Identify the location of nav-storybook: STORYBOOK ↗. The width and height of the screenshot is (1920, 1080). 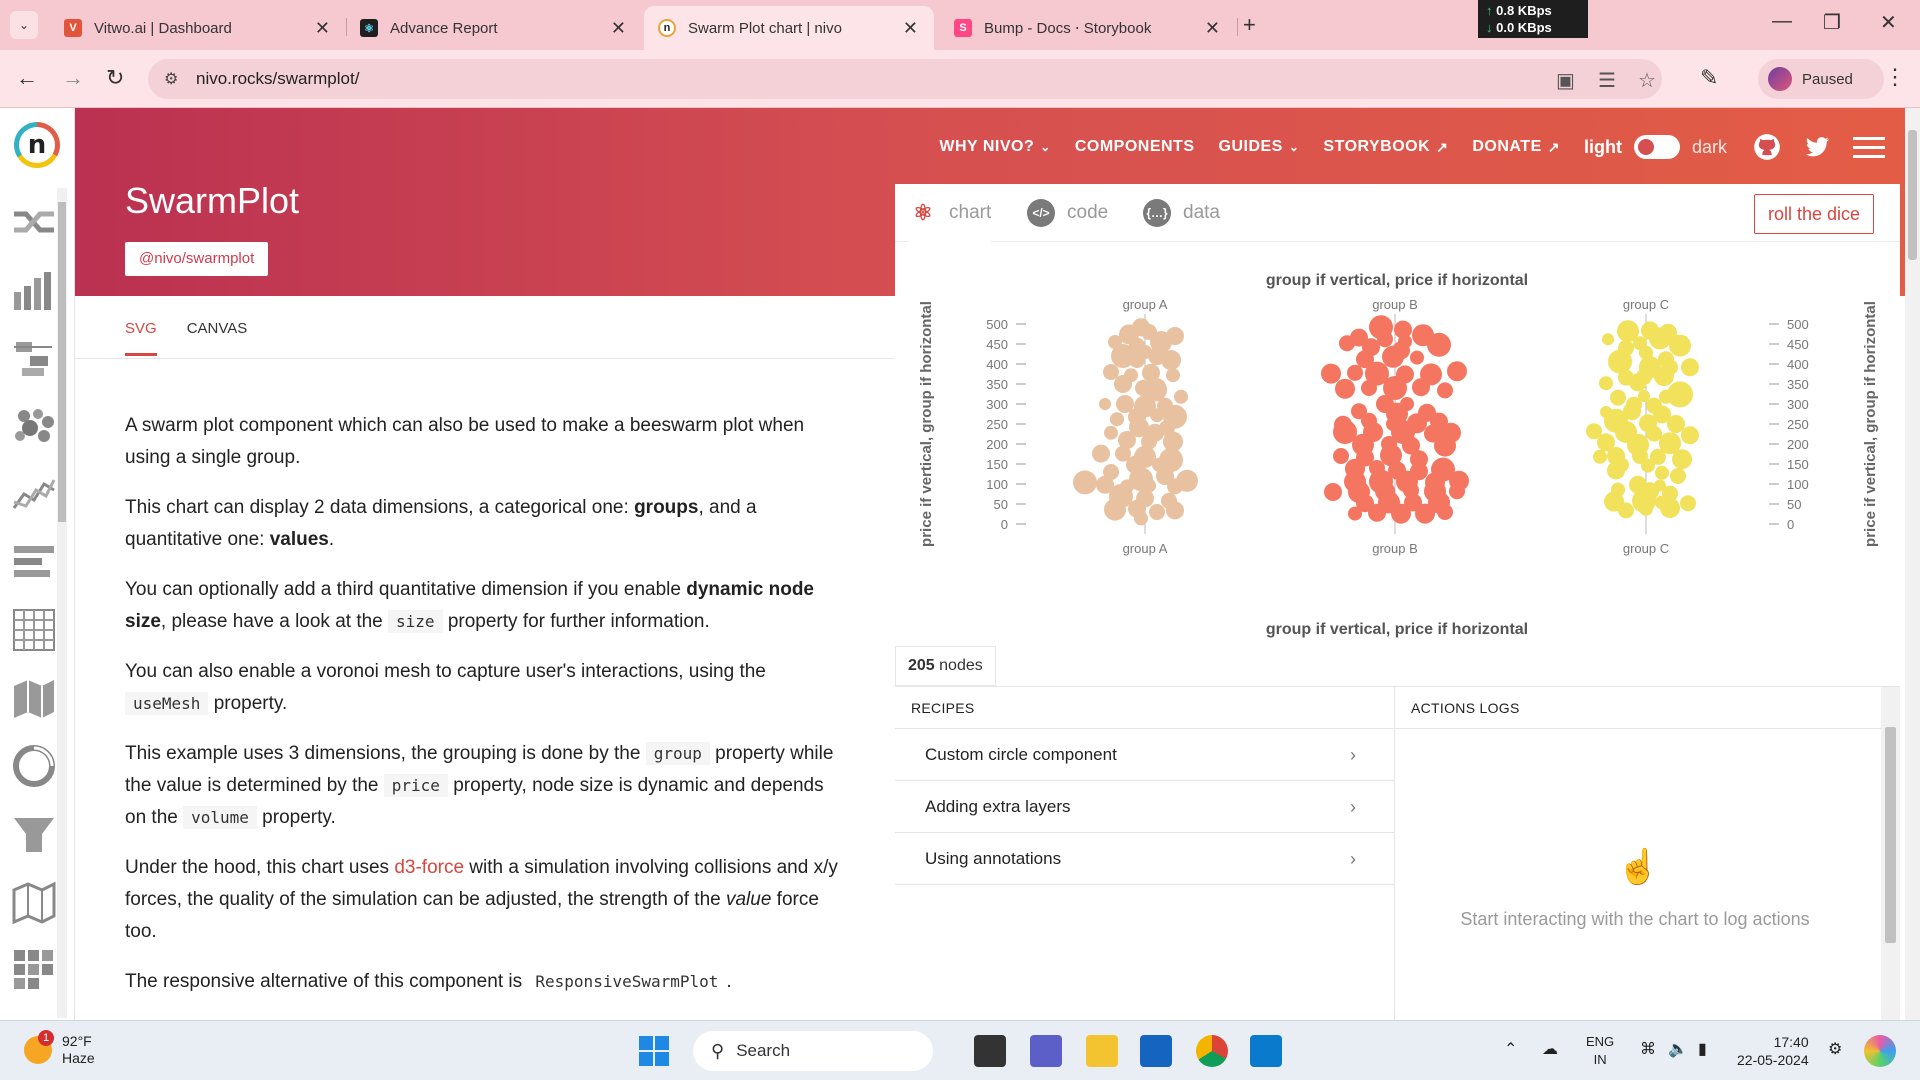
(1385, 147).